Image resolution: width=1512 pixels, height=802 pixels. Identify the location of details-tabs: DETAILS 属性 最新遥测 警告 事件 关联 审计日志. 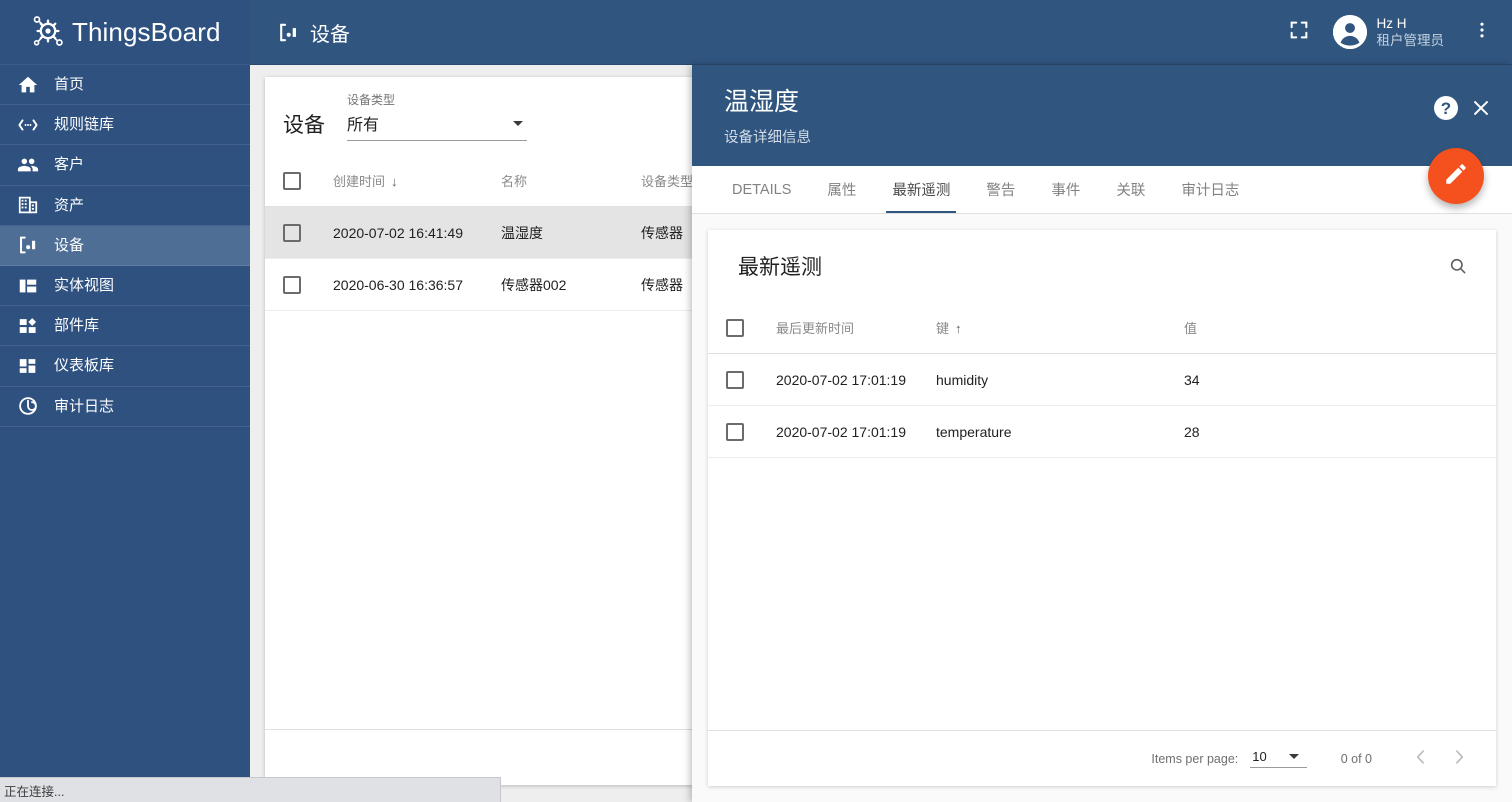
(1102, 190).